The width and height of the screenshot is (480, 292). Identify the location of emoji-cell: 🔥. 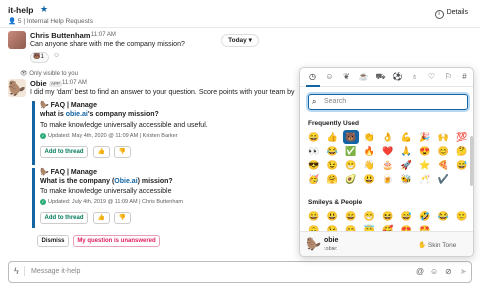
(370, 151).